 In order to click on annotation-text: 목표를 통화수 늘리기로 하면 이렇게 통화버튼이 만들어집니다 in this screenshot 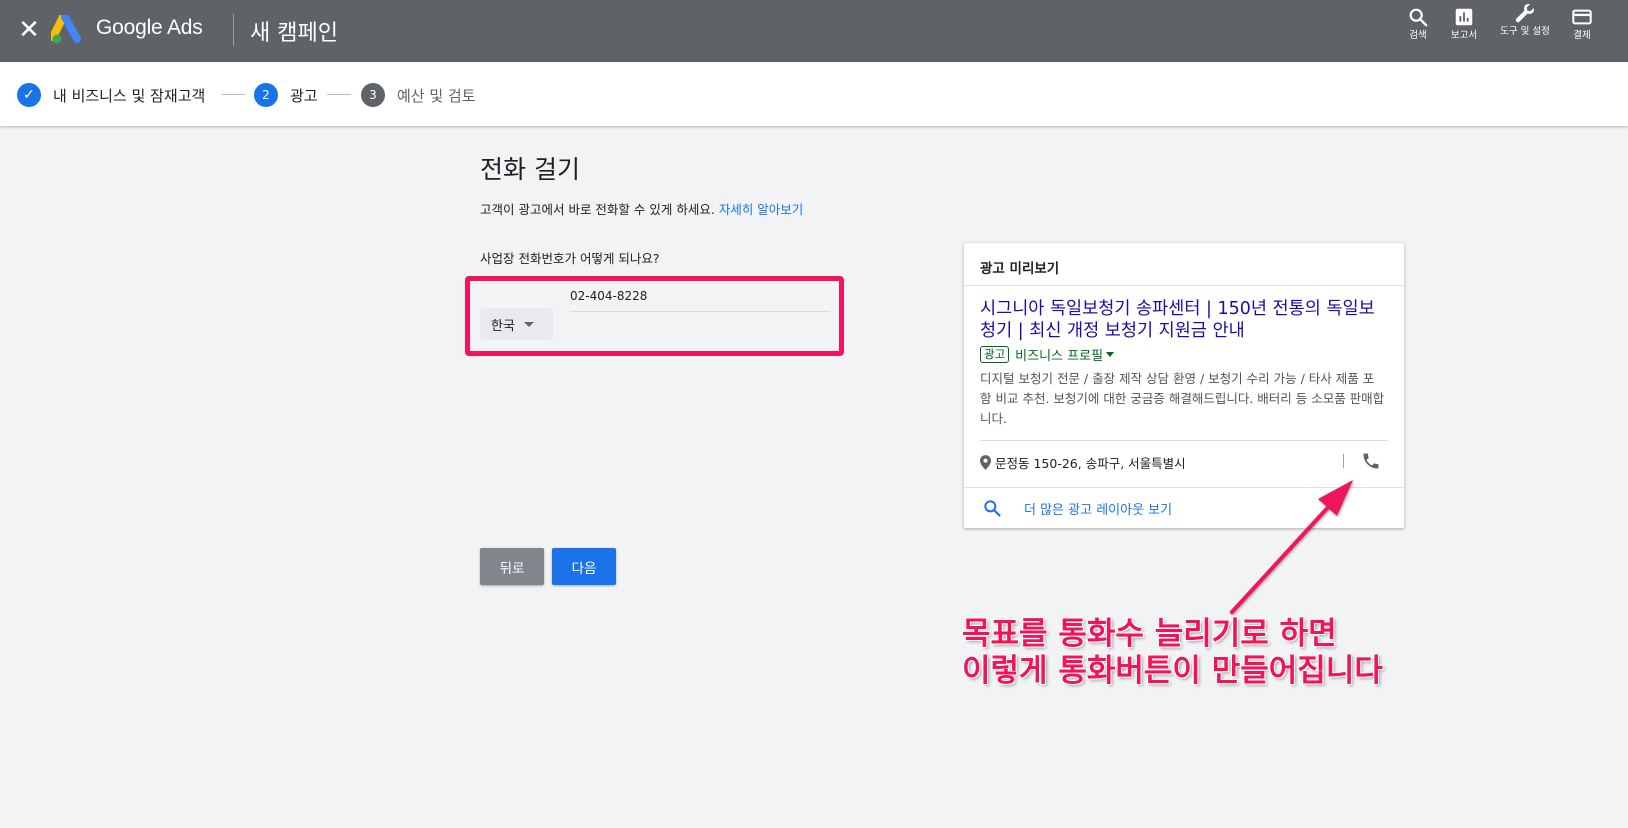, I will do `click(1172, 653)`.